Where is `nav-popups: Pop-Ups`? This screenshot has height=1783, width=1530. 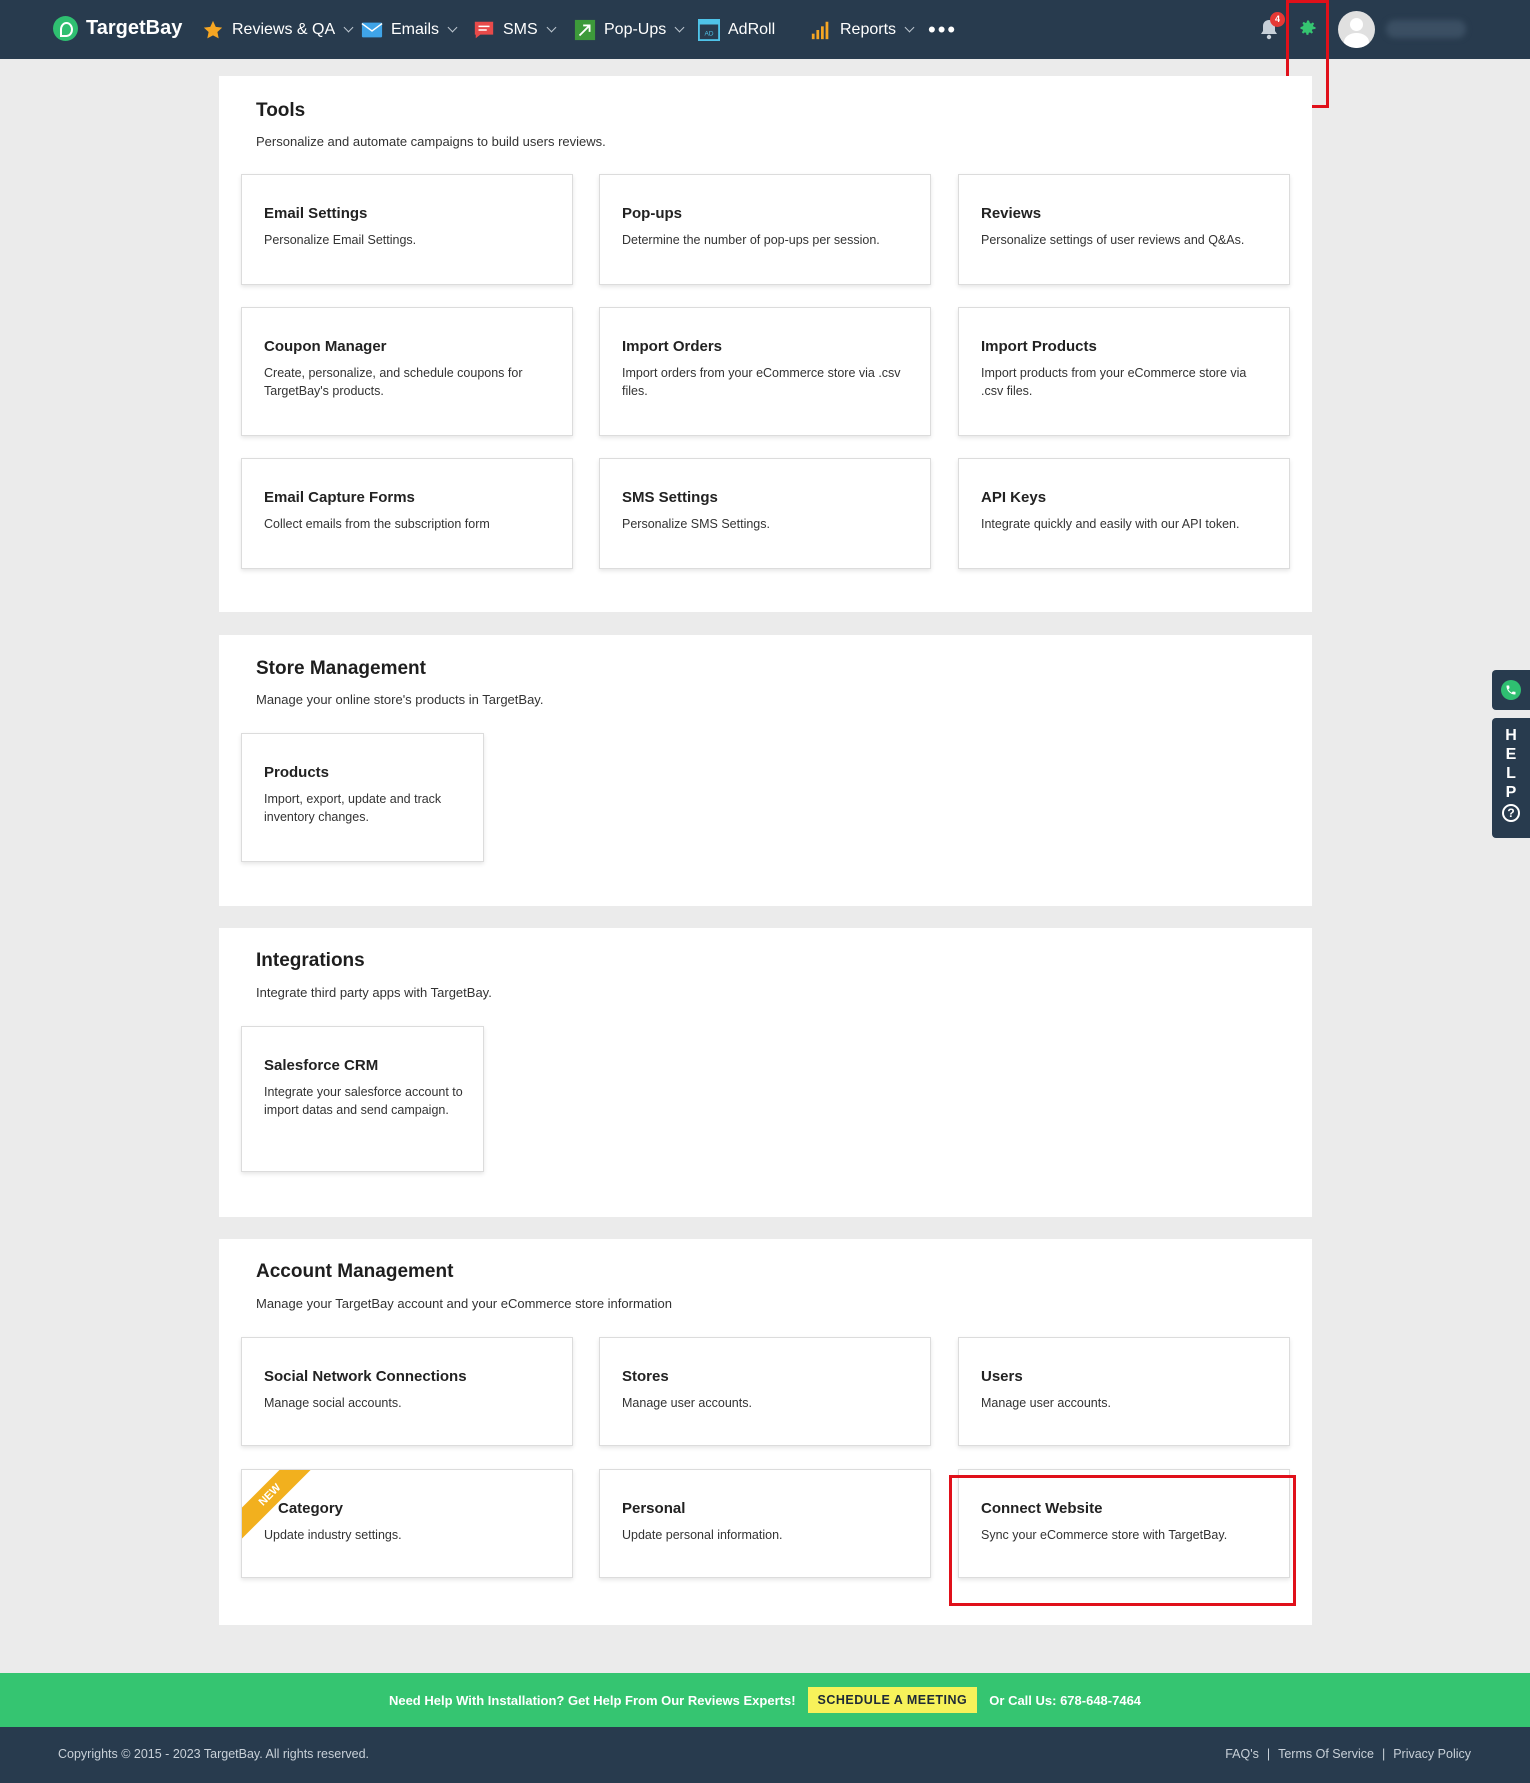 nav-popups: Pop-Ups is located at coordinates (629, 29).